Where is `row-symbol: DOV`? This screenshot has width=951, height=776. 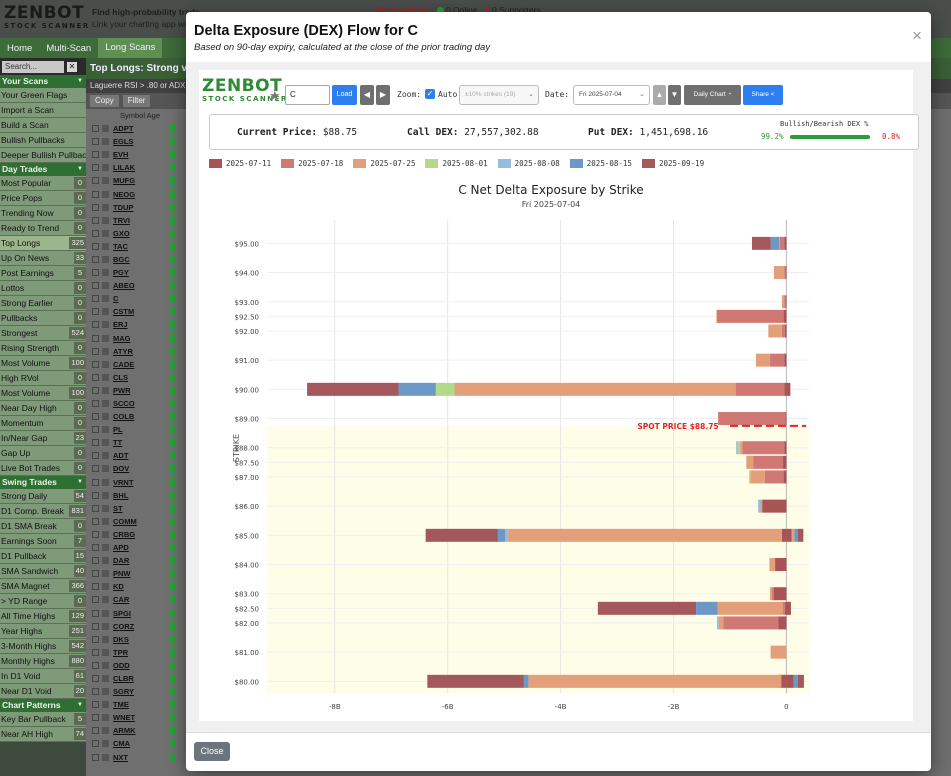 row-symbol: DOV is located at coordinates (133, 468).